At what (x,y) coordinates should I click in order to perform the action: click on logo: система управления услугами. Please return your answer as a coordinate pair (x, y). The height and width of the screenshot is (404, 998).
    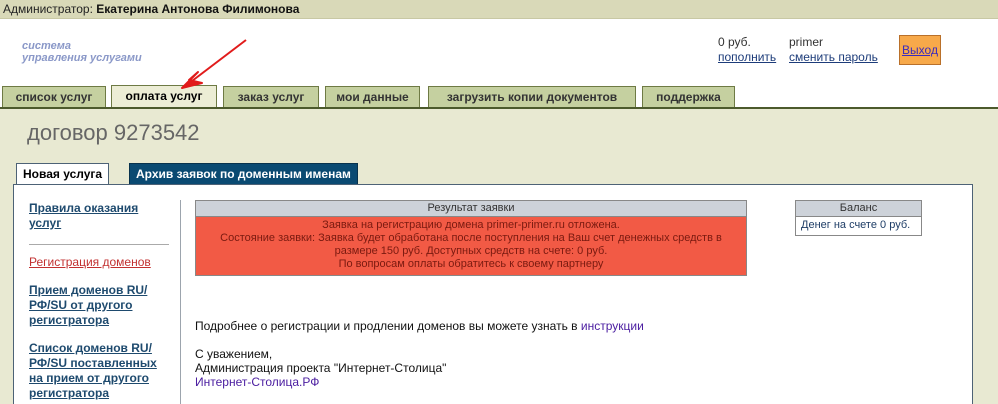
    Looking at the image, I should click on (102, 52).